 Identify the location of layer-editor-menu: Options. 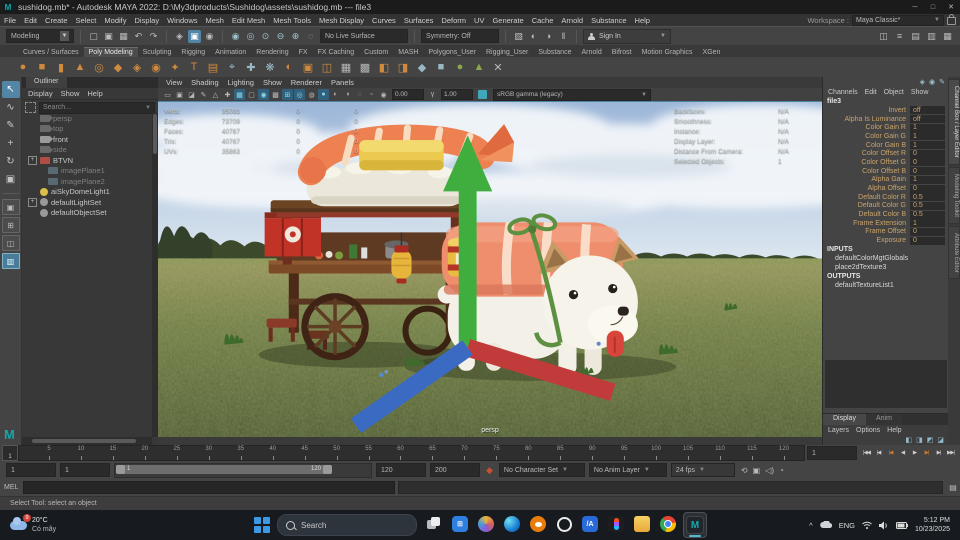
(868, 430).